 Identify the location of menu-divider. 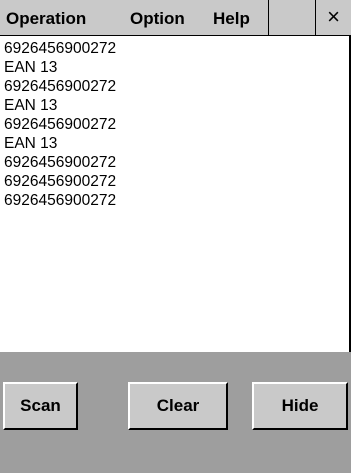
(268, 17).